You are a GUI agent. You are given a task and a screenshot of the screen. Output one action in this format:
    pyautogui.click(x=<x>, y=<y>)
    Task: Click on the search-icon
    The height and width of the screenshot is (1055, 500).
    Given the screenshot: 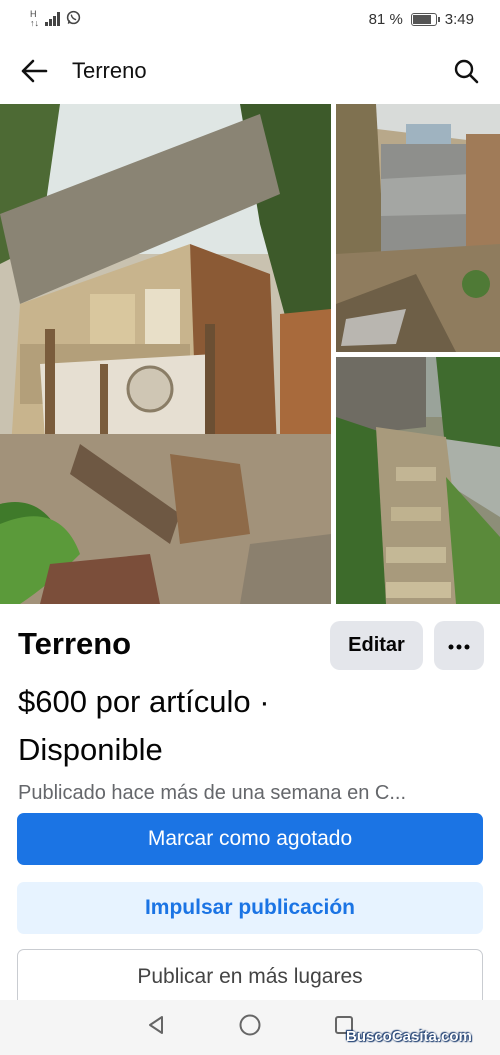 What is the action you would take?
    pyautogui.click(x=466, y=71)
    